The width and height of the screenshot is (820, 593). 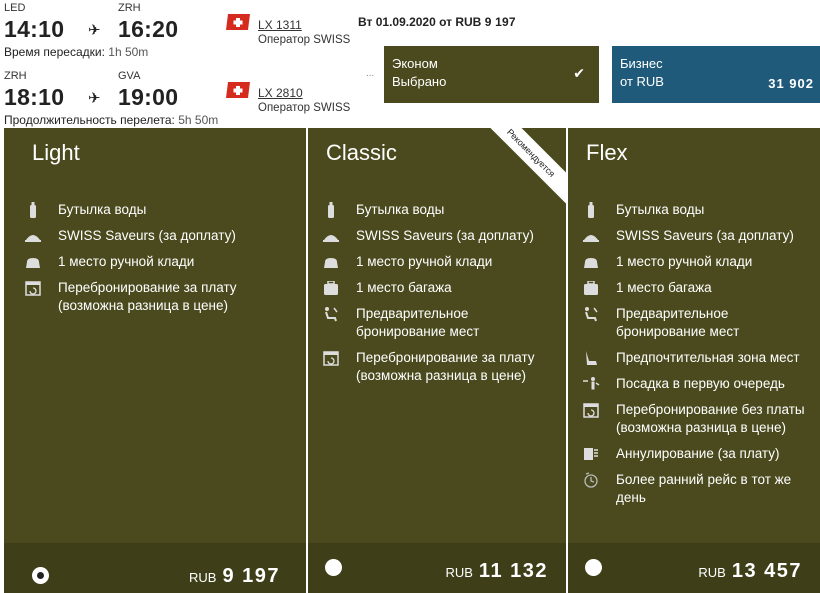 I want to click on arrival-time: 16:20, so click(x=148, y=29).